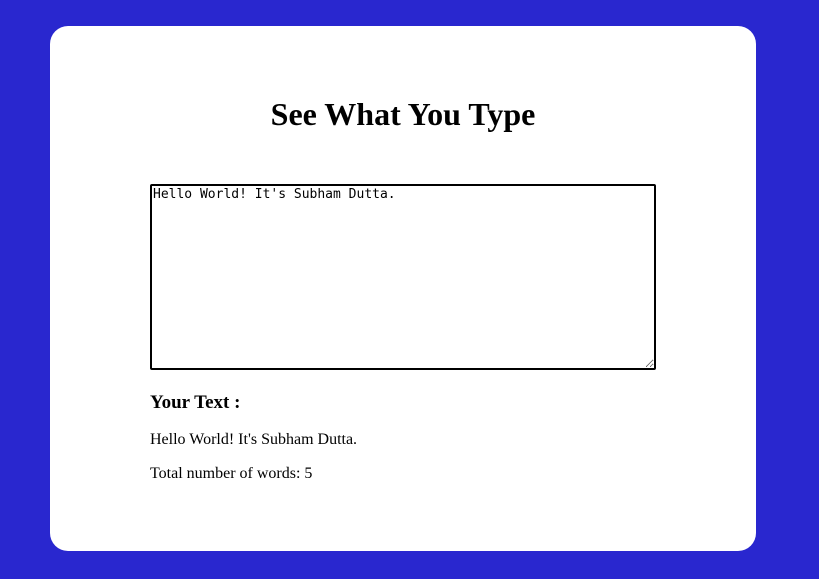  Describe the element at coordinates (254, 439) in the screenshot. I see `typed-text-output: Hello World! It's Subham Dutta.` at that location.